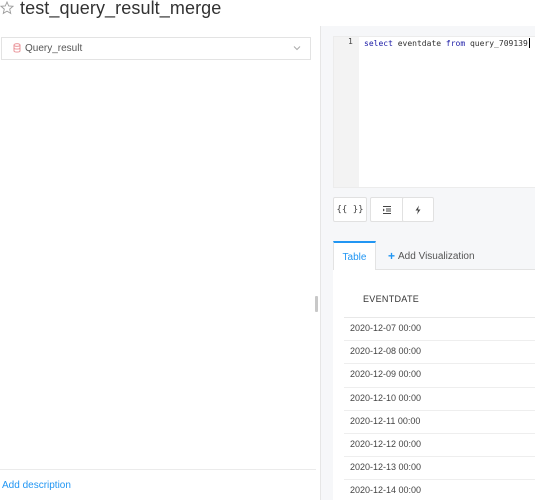  What do you see at coordinates (439, 353) in the screenshot?
I see `table-row: 2020-12-08 00:00` at bounding box center [439, 353].